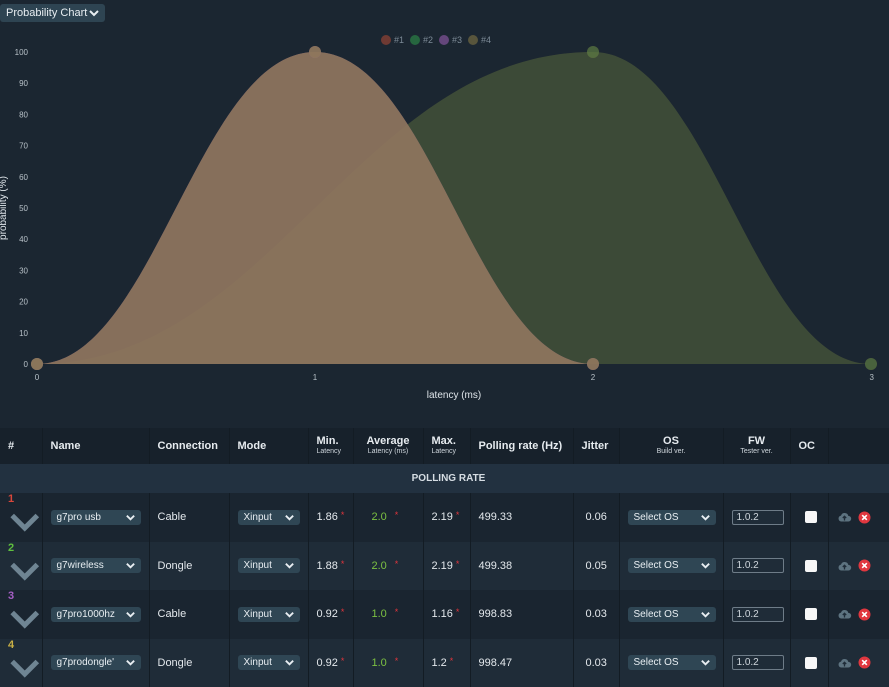  I want to click on avg-latency: 1.0, so click(379, 614).